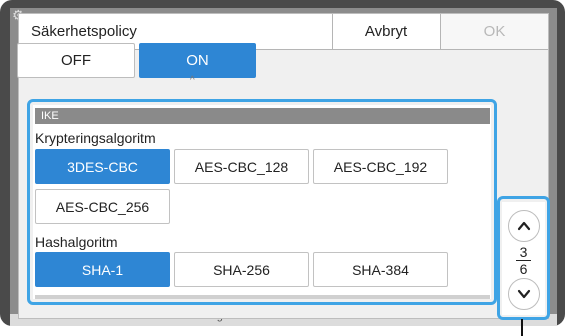 Image resolution: width=565 pixels, height=336 pixels. I want to click on ok-button: OK, so click(494, 31).